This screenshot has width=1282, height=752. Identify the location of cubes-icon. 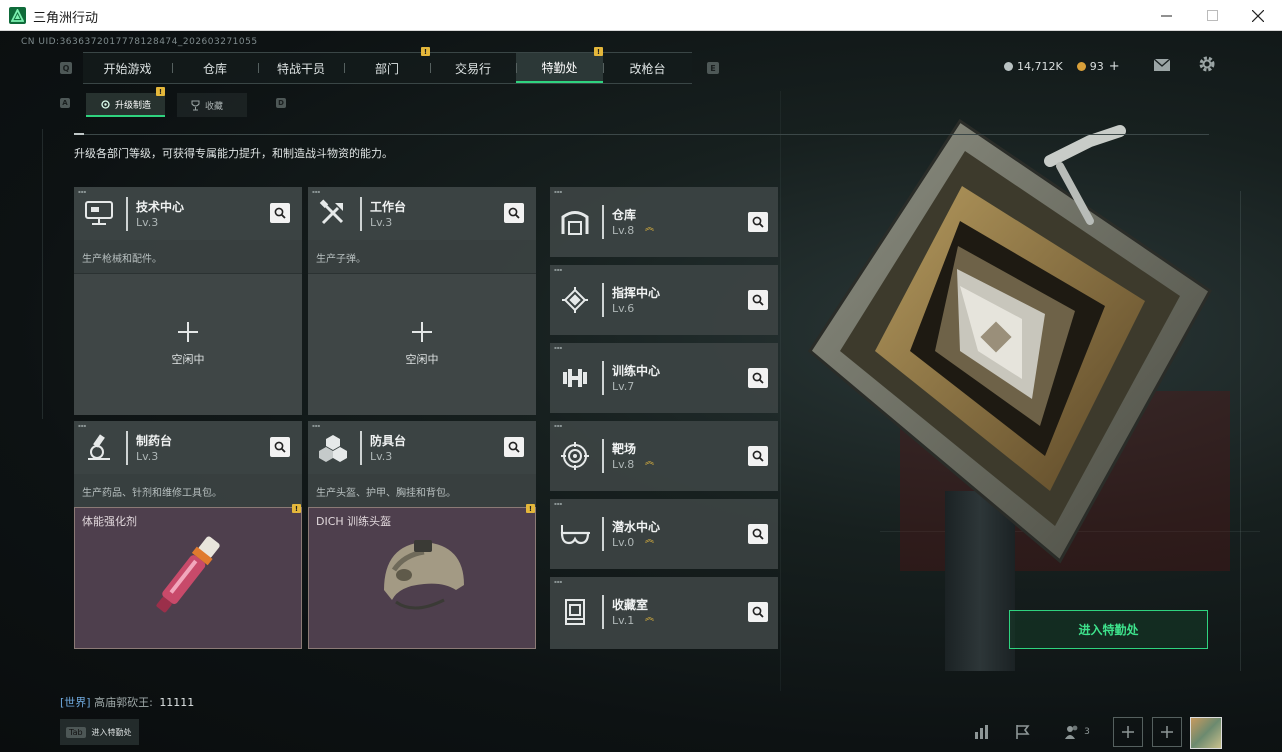
(333, 447).